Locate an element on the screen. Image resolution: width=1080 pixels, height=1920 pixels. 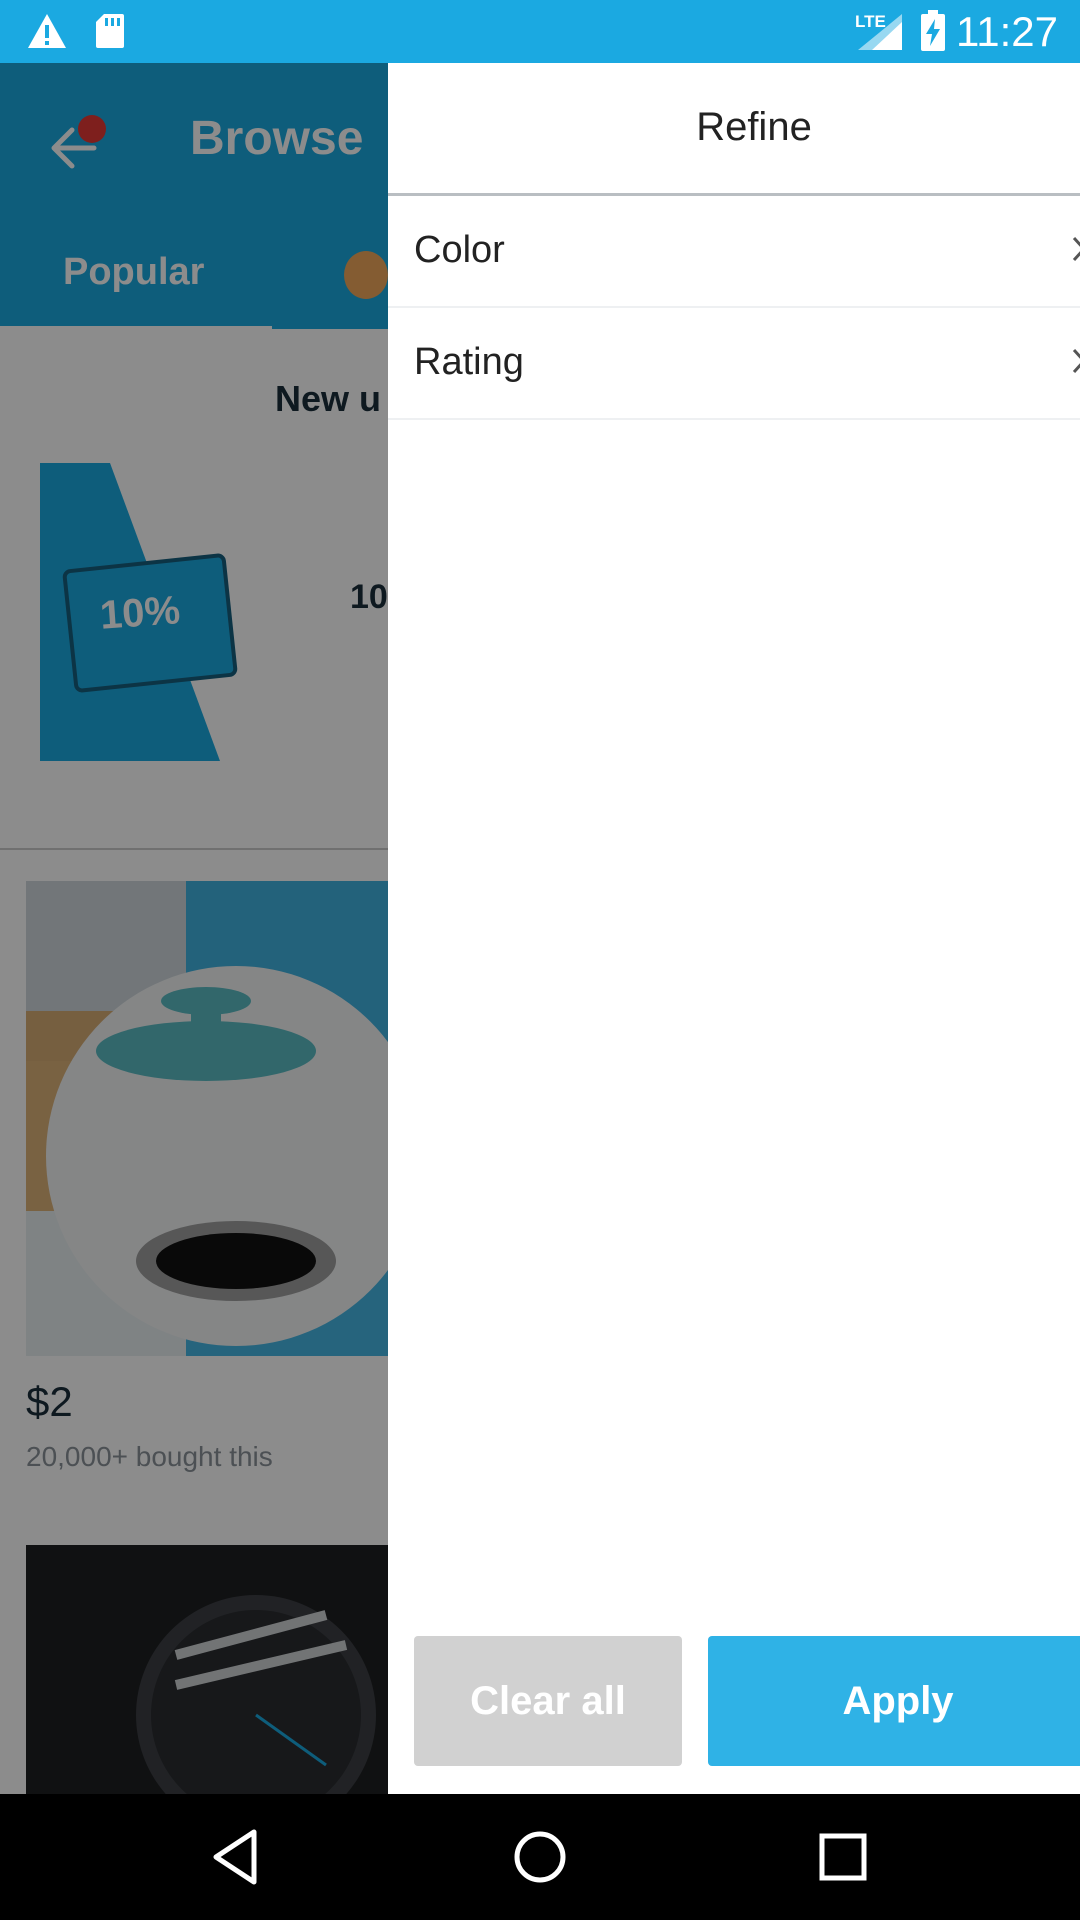
filter-row-rating: Rating is located at coordinates (734, 364).